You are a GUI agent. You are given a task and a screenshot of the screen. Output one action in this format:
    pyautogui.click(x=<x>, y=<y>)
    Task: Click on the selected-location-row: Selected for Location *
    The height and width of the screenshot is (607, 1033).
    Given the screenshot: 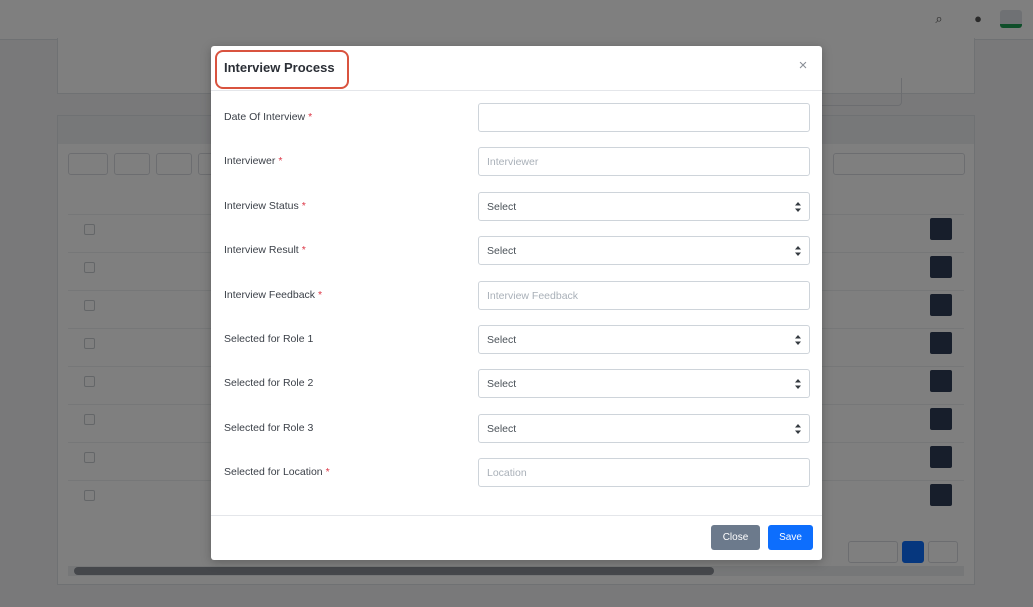 What is the action you would take?
    pyautogui.click(x=516, y=473)
    